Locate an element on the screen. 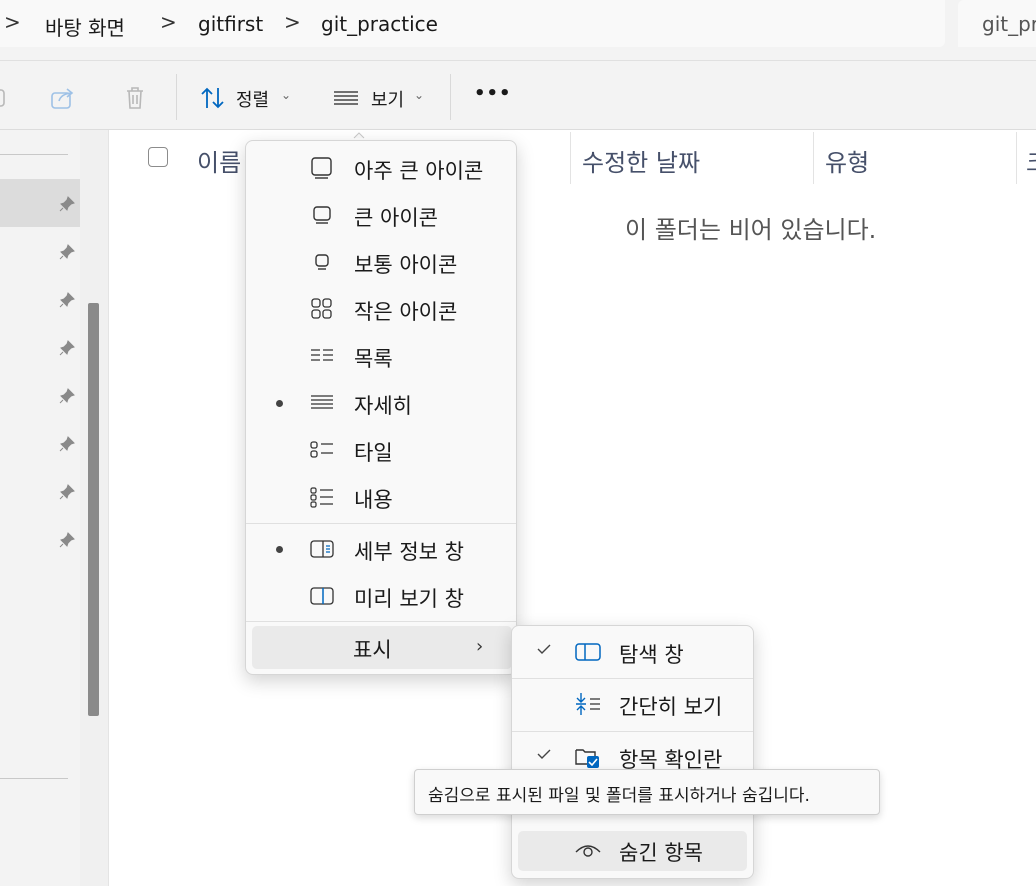  column-header-type: 유형 is located at coordinates (847, 160).